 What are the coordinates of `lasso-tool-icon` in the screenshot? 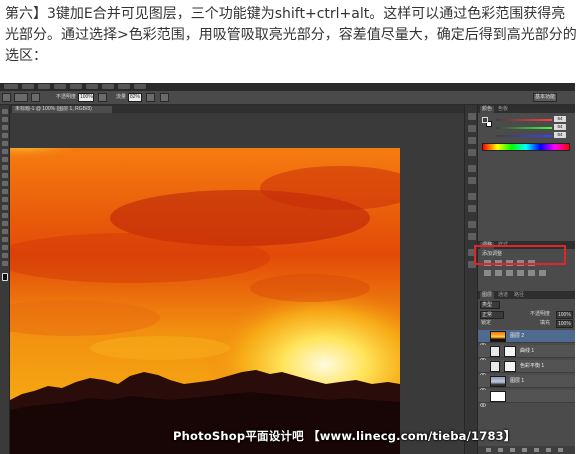 It's located at (5, 127).